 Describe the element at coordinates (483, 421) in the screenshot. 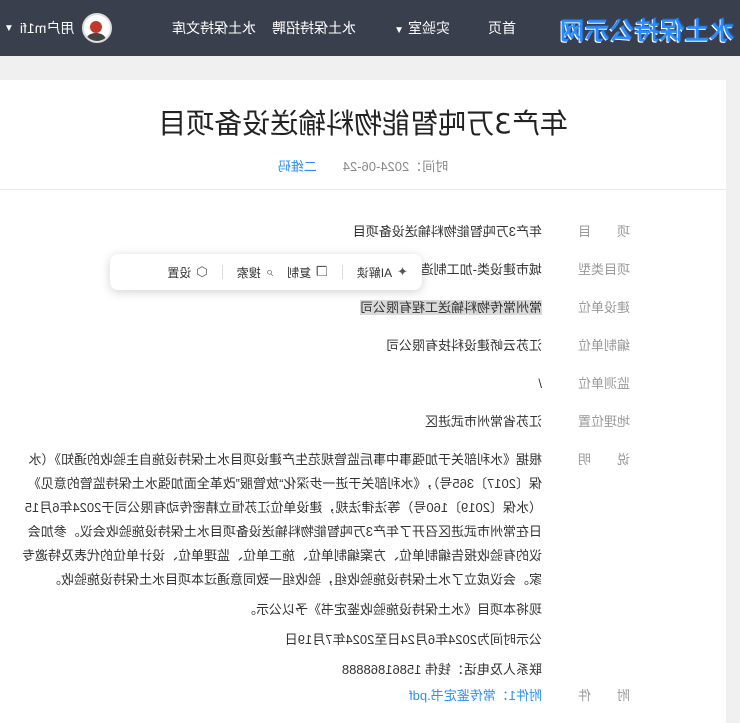

I see `field-value: 江苏省常州市武进区` at that location.